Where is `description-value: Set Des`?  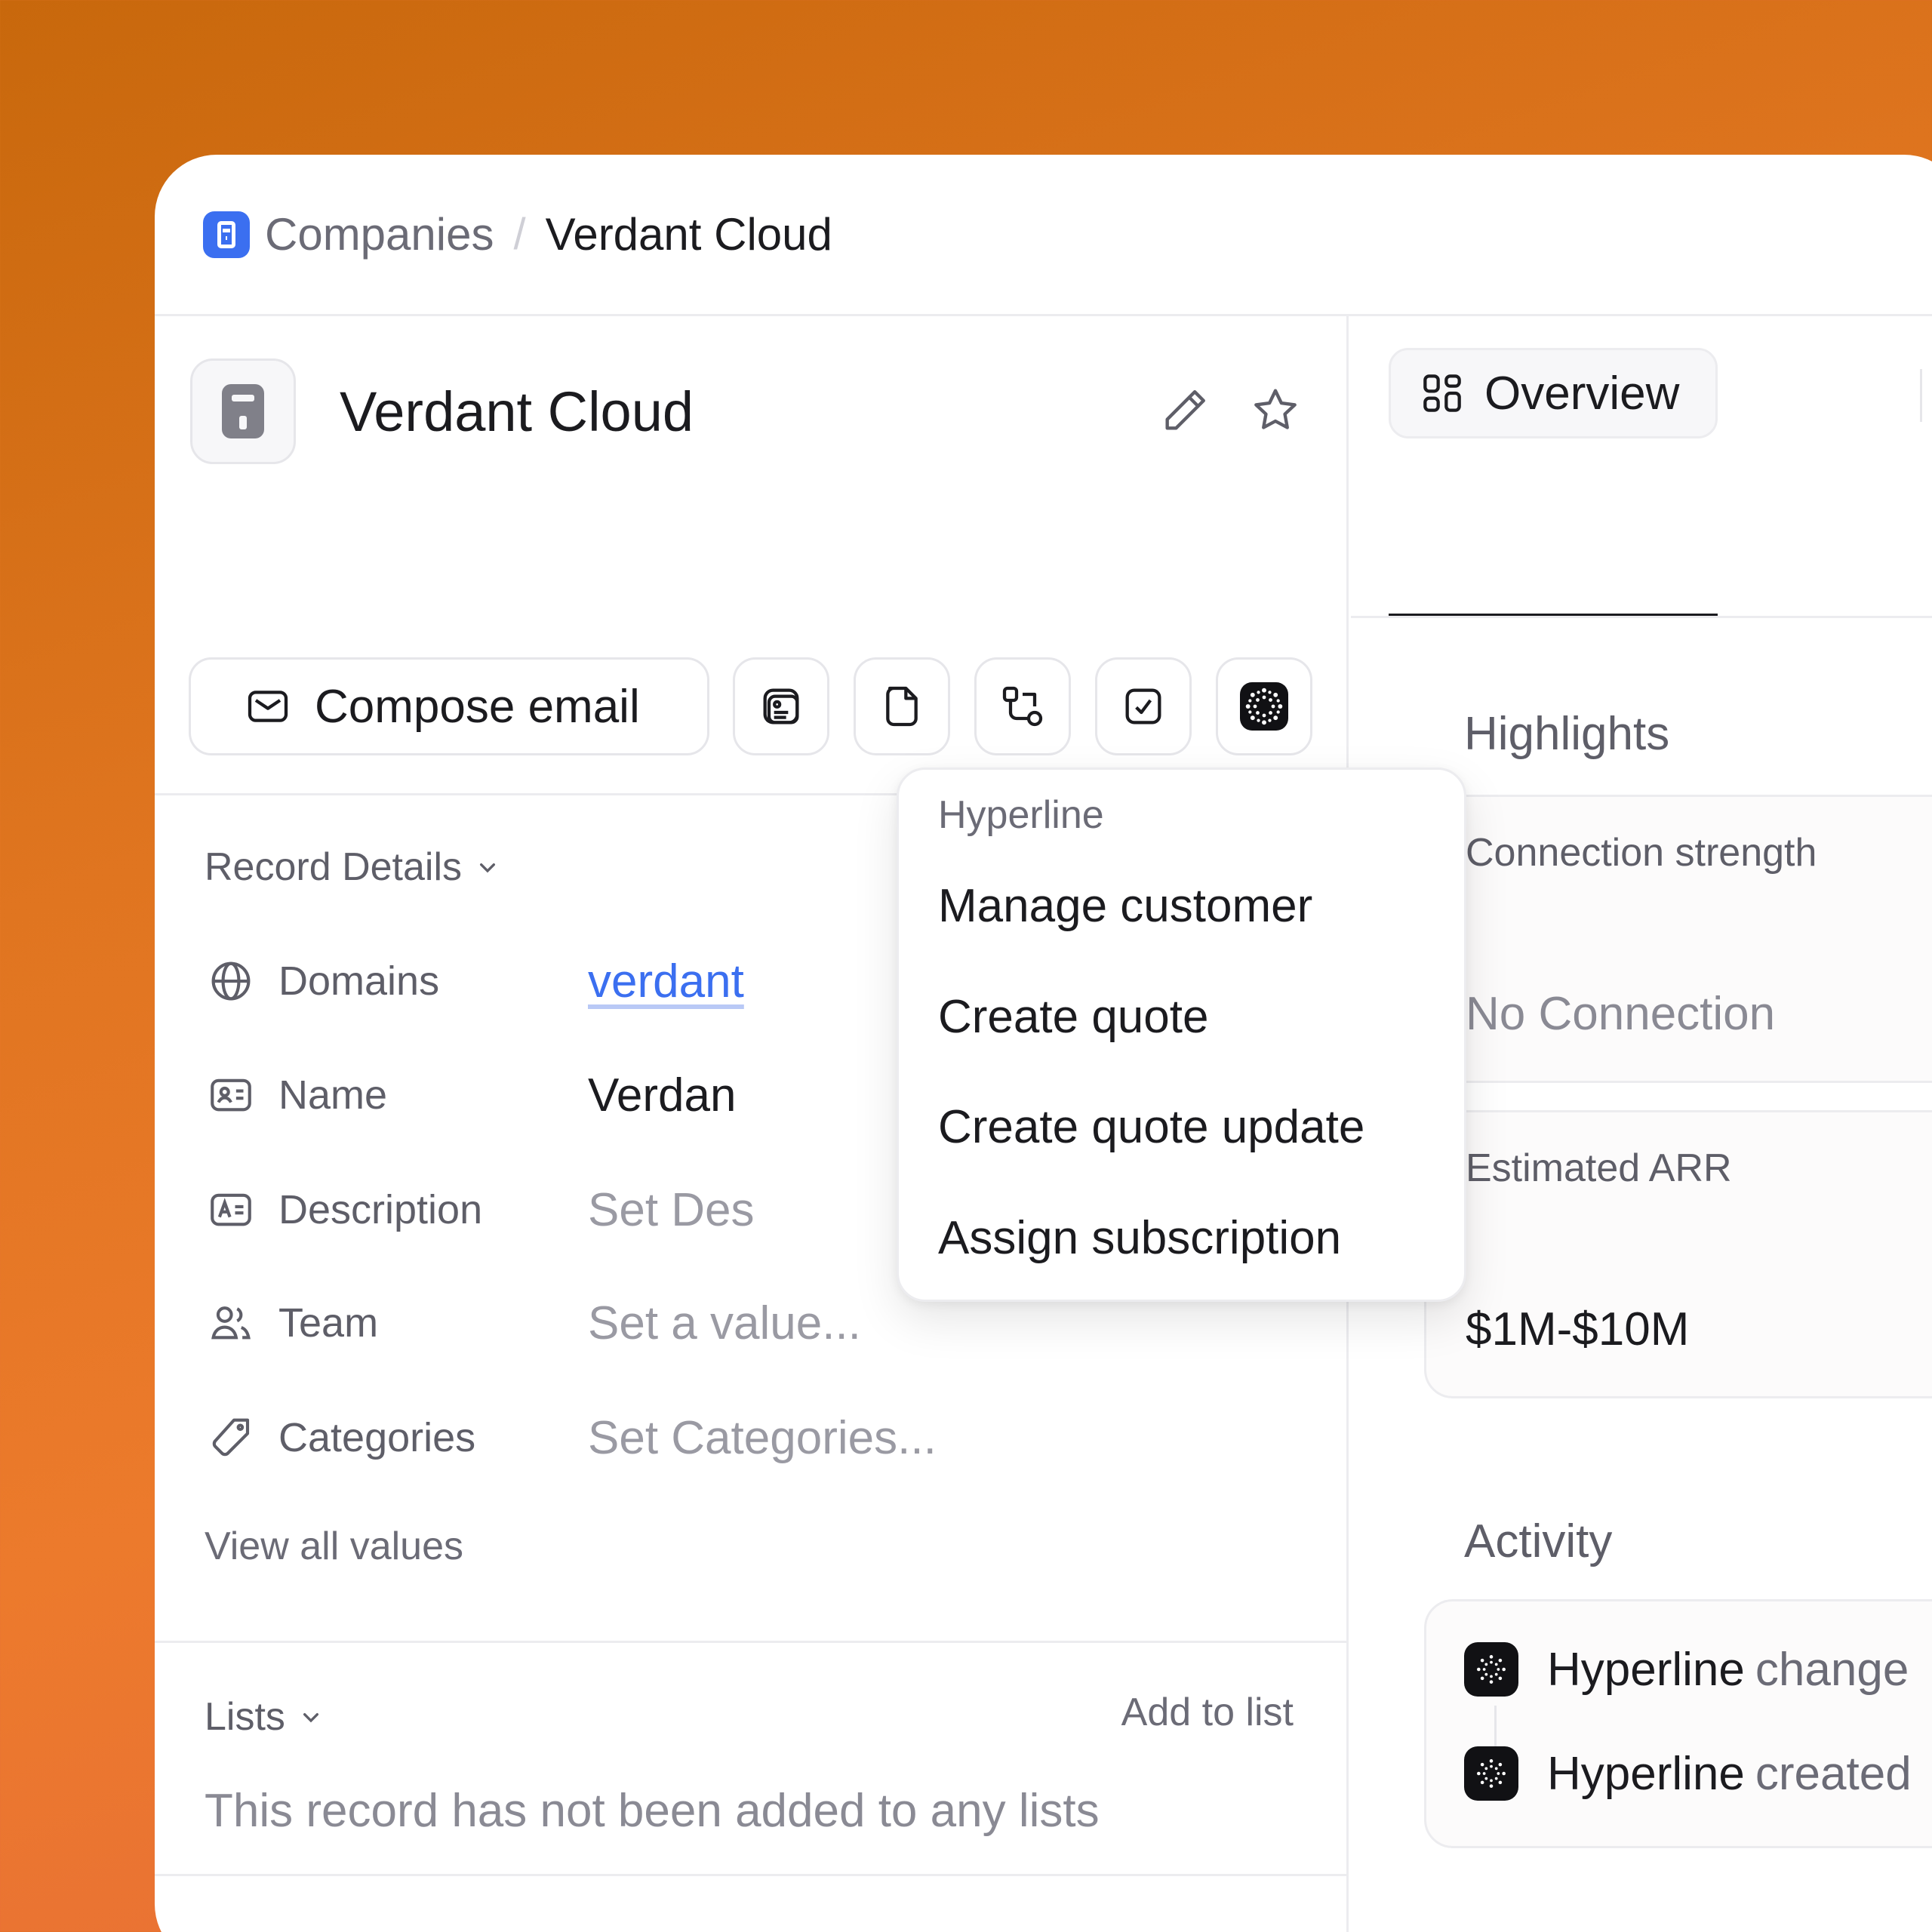
description-value: Set Des is located at coordinates (671, 1210).